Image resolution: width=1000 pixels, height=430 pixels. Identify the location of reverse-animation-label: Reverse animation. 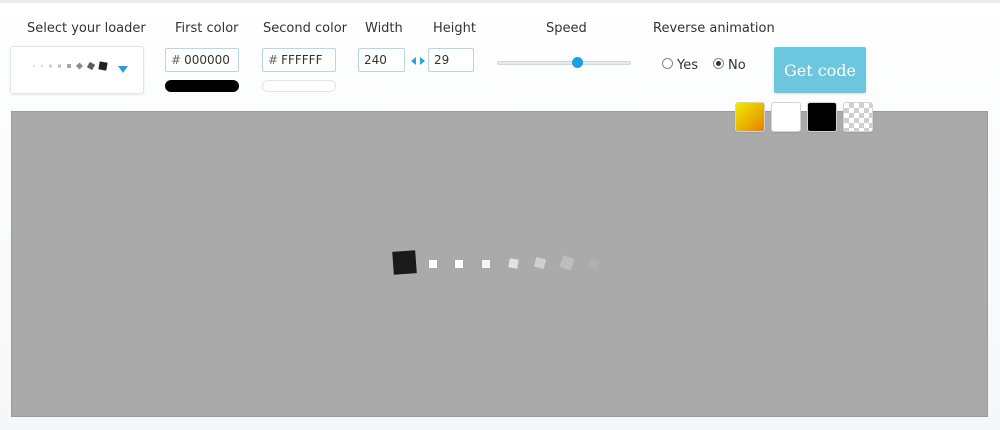
(714, 28).